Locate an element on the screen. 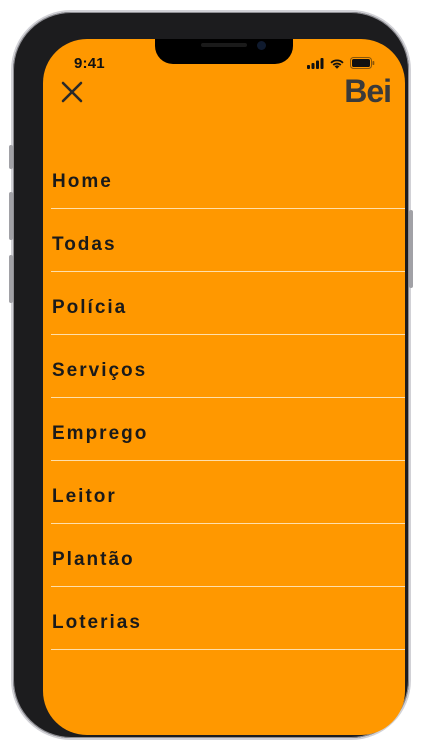 This screenshot has width=422, height=750. power-button is located at coordinates (411, 249).